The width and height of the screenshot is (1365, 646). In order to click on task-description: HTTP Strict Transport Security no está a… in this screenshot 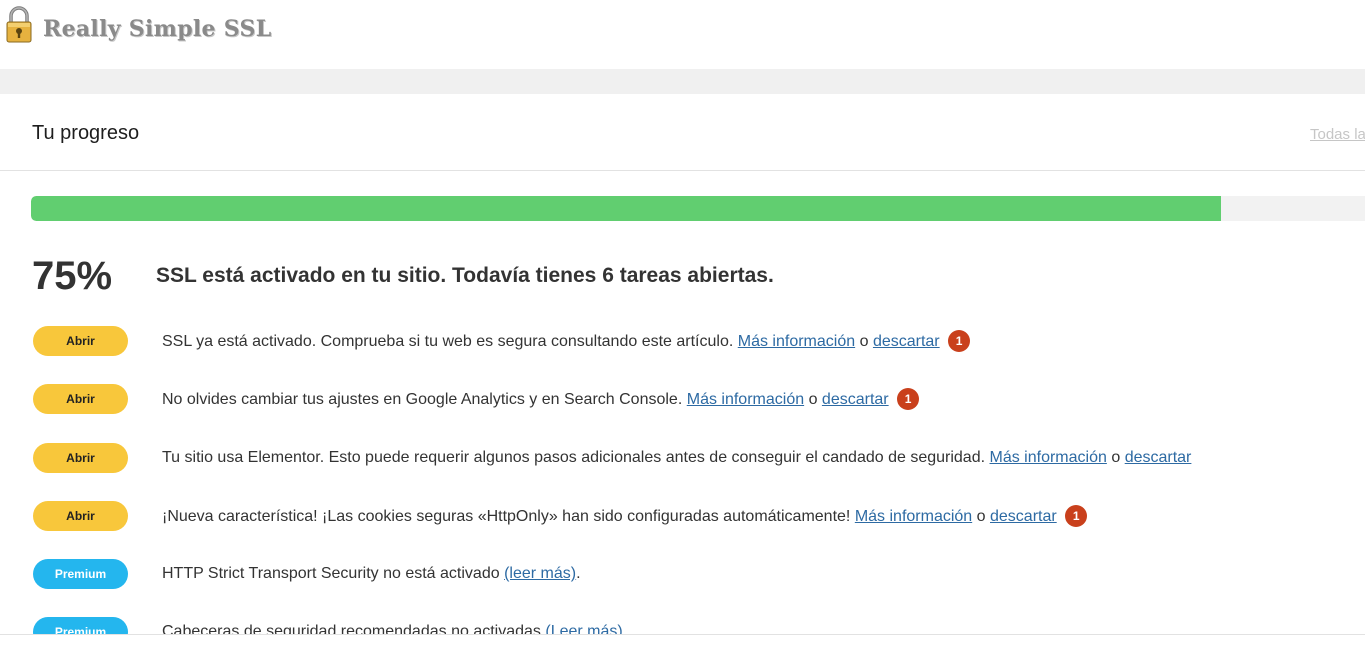, I will do `click(371, 574)`.